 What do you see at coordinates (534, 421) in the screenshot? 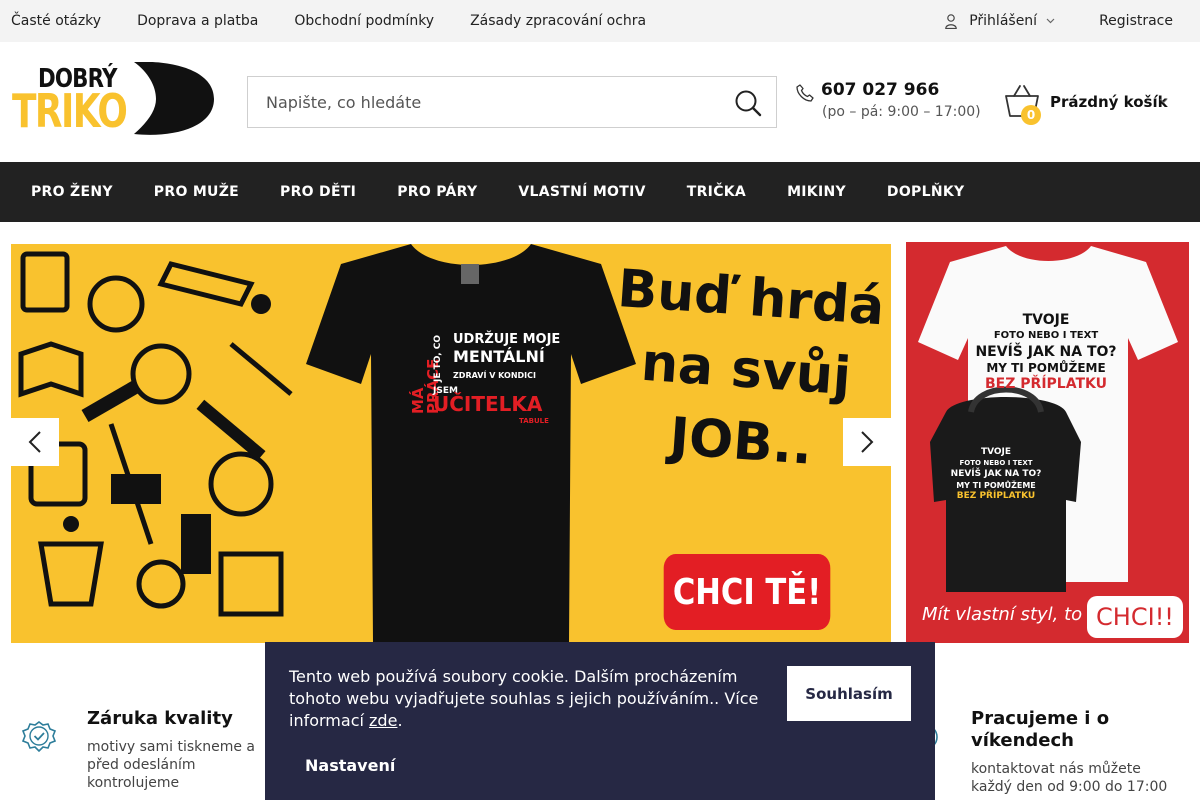
I see `shirt-text: TABULE` at bounding box center [534, 421].